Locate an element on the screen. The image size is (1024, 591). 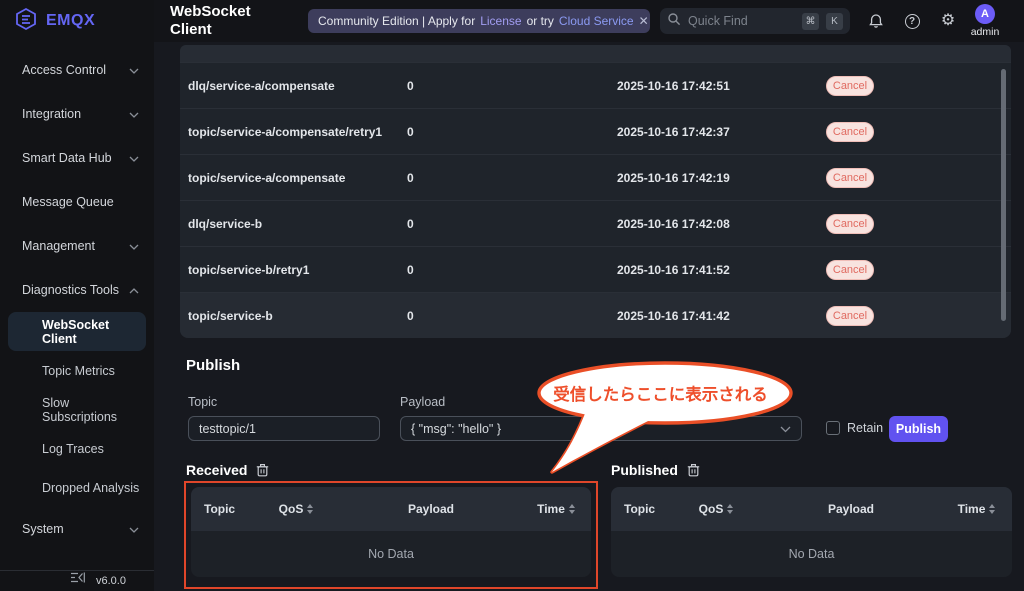
received-heading-label: Received is located at coordinates (217, 470).